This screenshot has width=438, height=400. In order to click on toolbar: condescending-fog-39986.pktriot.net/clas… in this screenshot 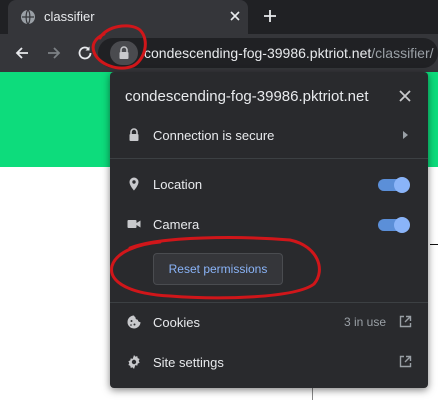, I will do `click(219, 53)`.